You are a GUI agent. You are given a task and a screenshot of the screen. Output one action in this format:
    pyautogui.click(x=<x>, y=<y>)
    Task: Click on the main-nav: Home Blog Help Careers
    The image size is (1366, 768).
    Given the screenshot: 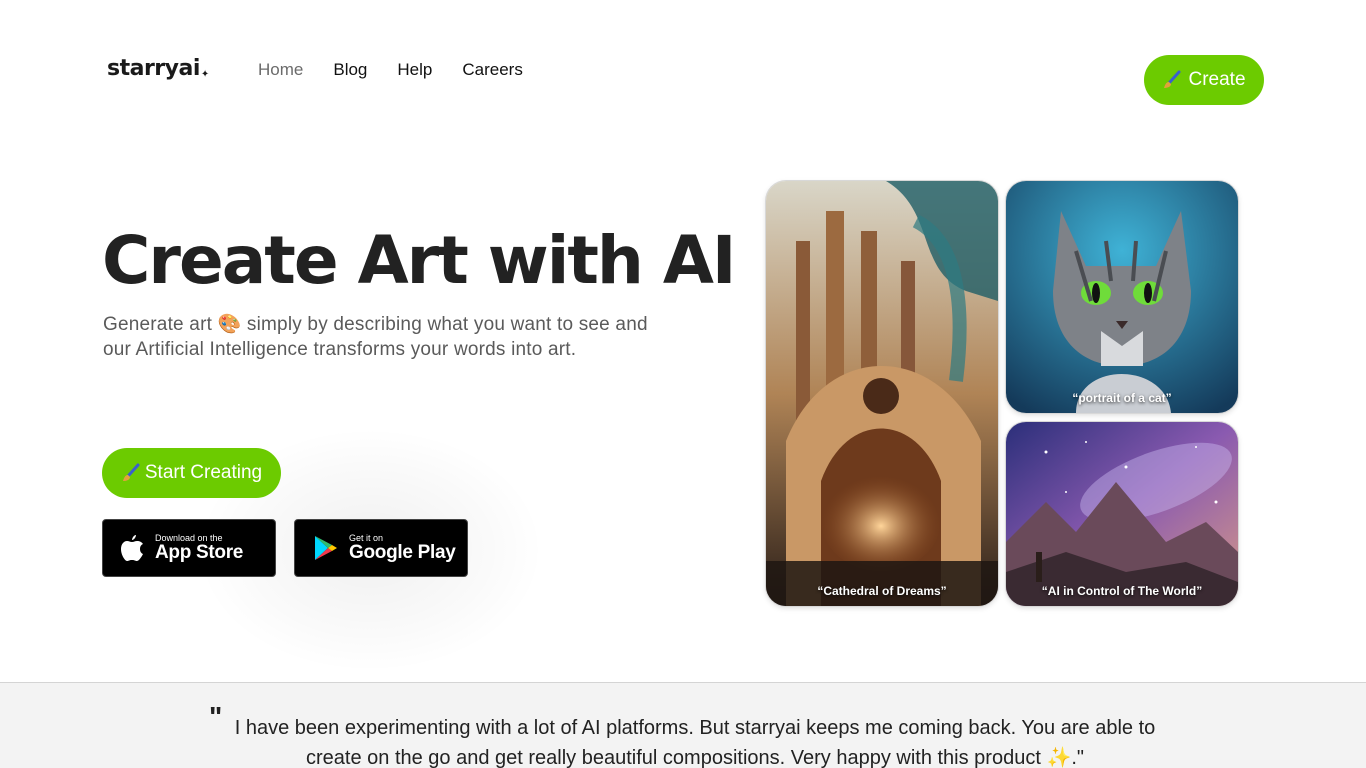 What is the action you would take?
    pyautogui.click(x=405, y=70)
    